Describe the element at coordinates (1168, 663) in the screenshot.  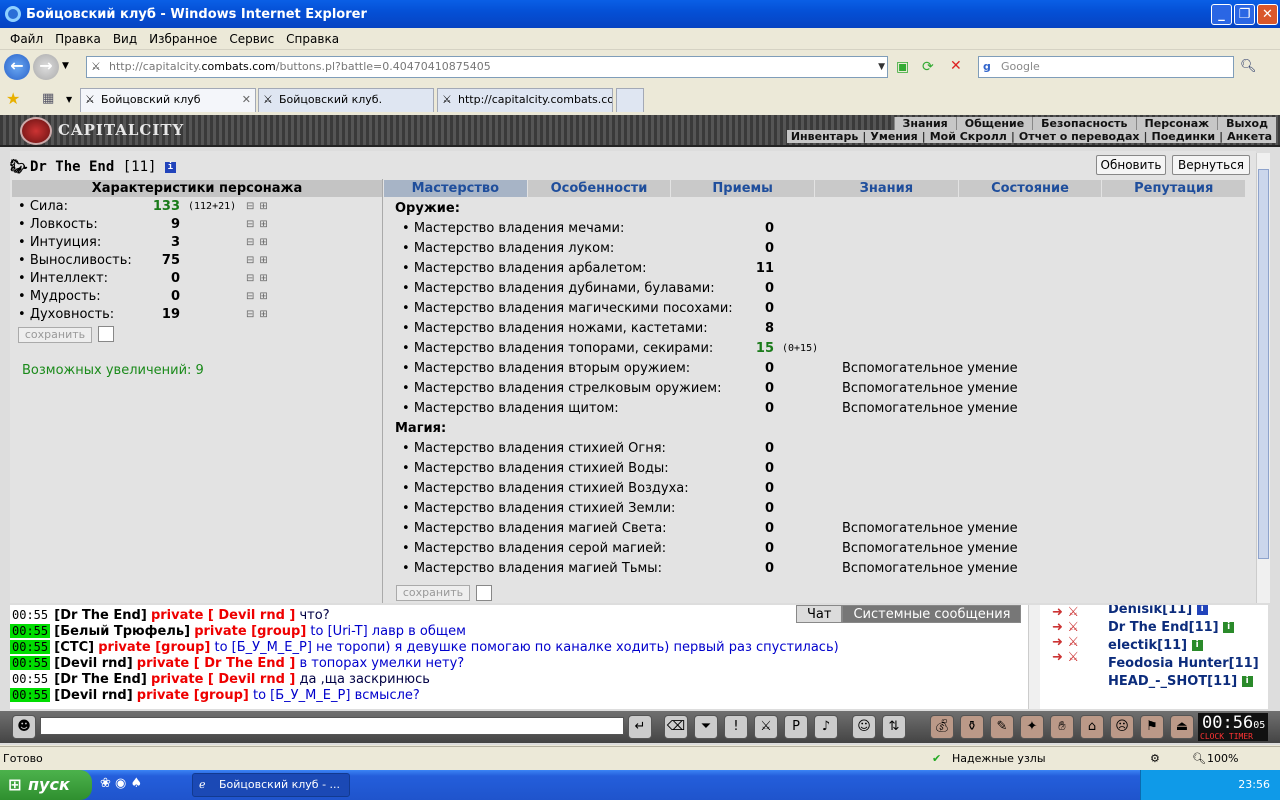
I see `user-name: Feodosia Hunter` at that location.